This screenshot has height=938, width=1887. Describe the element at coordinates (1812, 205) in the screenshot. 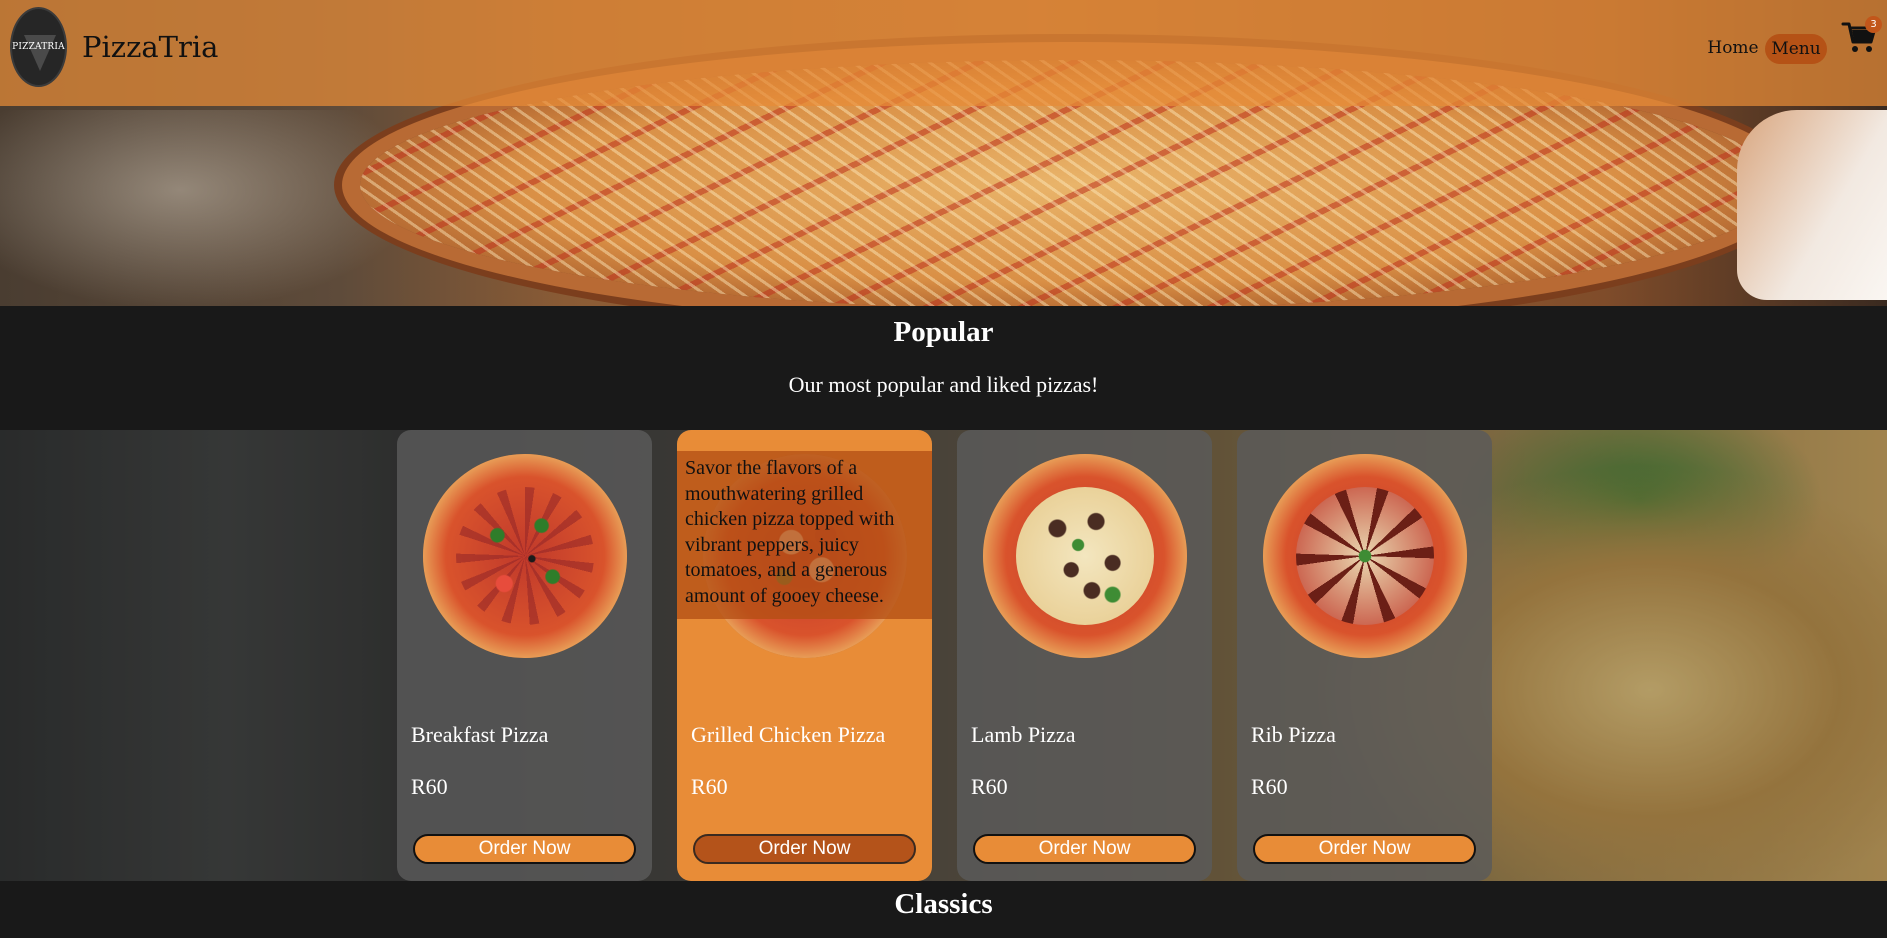

I see `hero-hand` at that location.